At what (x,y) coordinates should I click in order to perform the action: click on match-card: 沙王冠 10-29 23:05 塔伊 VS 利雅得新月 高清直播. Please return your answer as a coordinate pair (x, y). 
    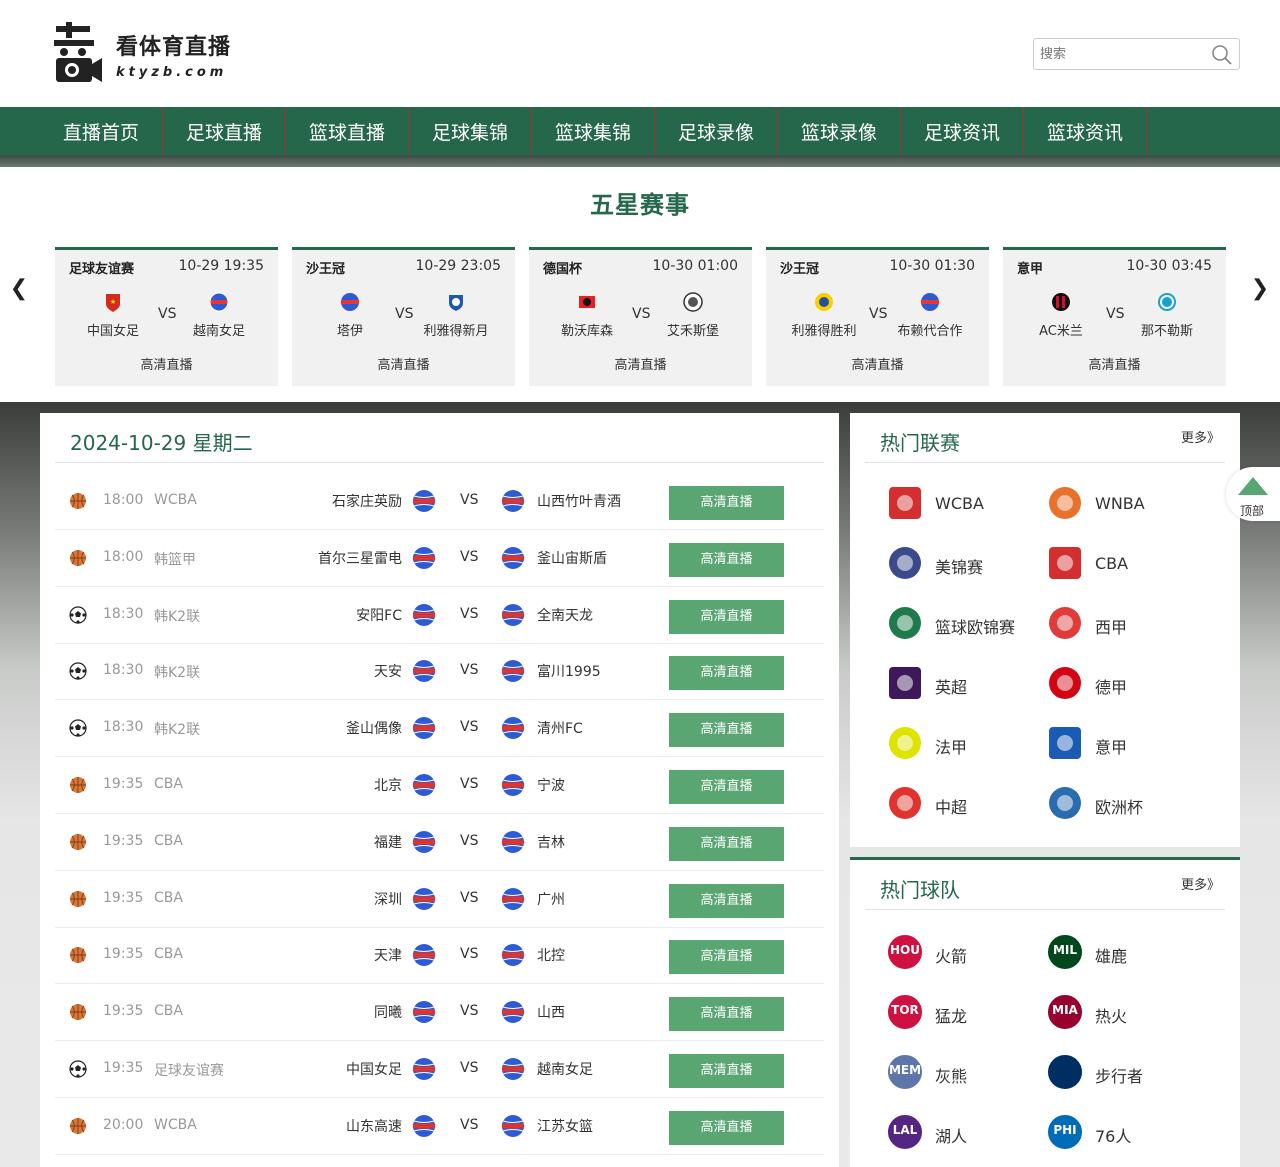
    Looking at the image, I should click on (403, 316).